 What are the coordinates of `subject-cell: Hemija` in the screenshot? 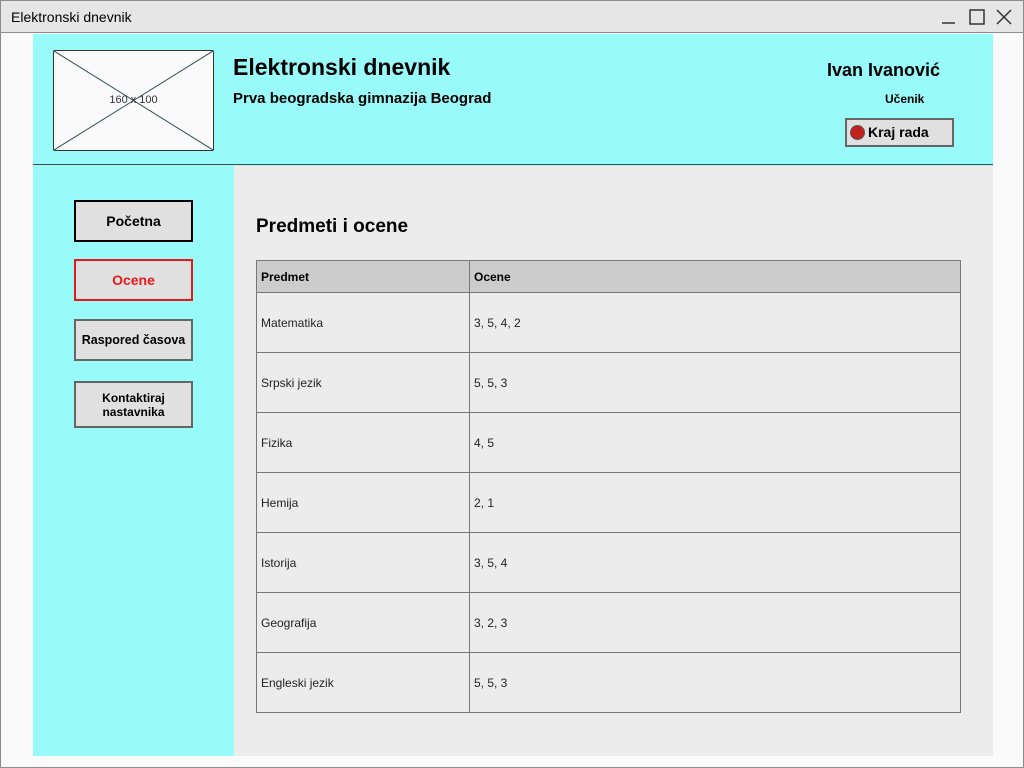 It's located at (363, 502).